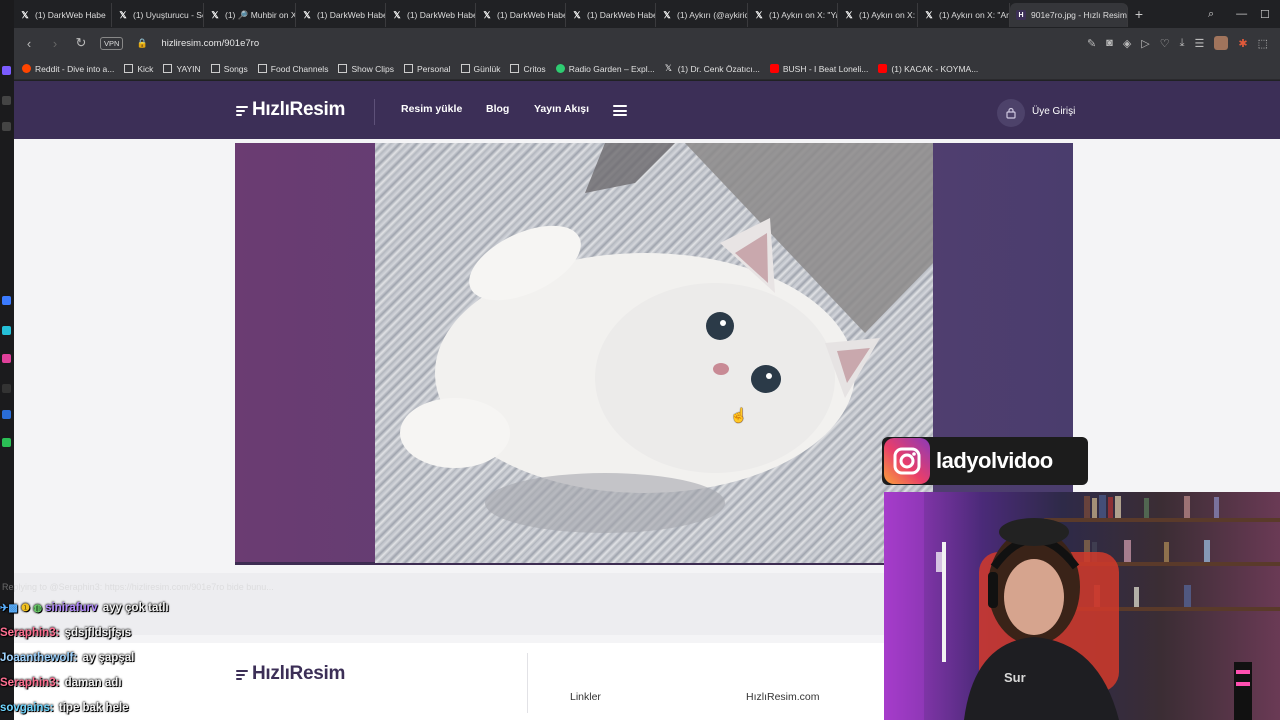 The width and height of the screenshot is (1280, 720). What do you see at coordinates (431, 109) in the screenshot?
I see `nav-upload-link: Resim yükle` at bounding box center [431, 109].